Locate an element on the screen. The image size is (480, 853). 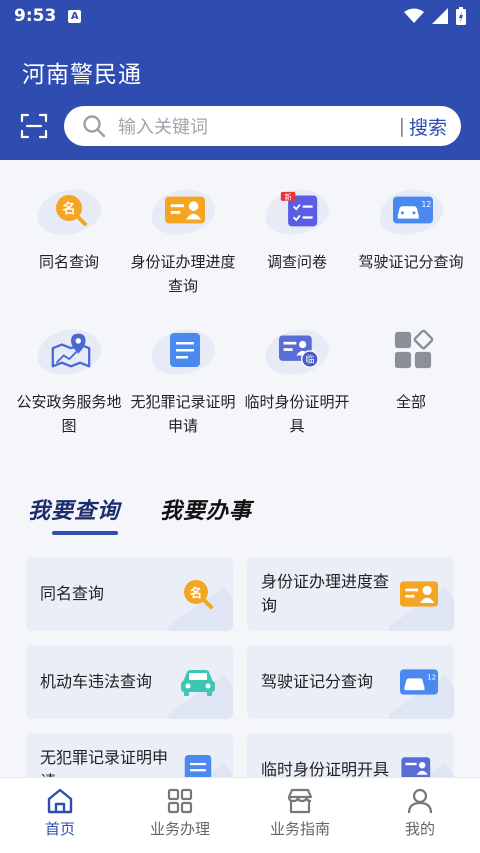
card-name-search: 同名查询 名 is located at coordinates (129, 594).